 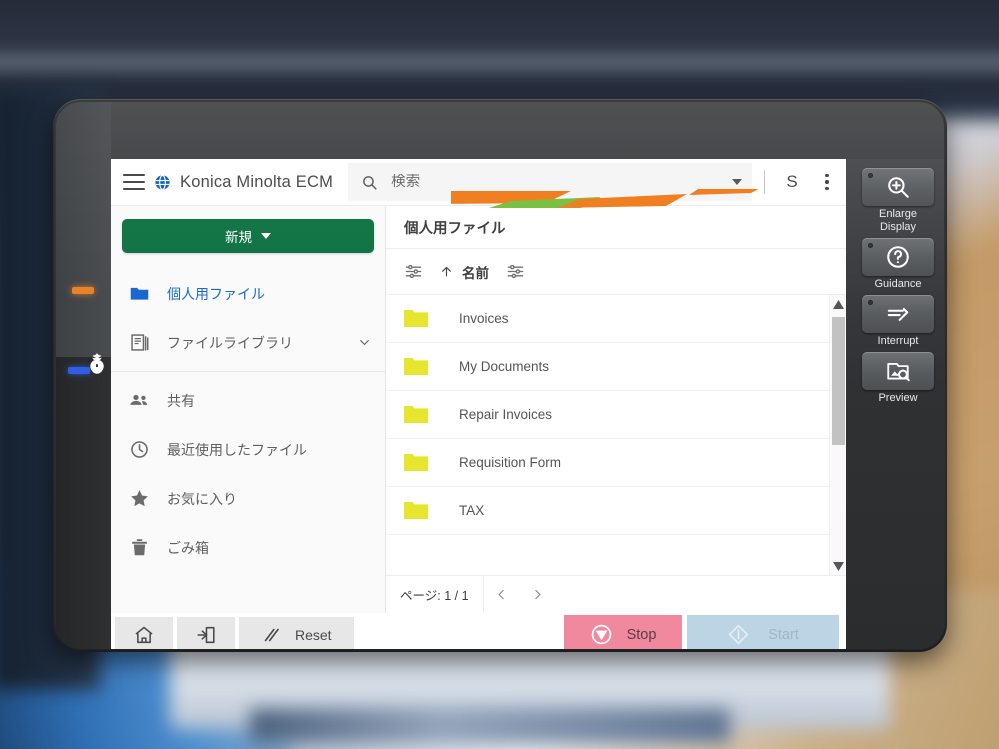 What do you see at coordinates (607, 511) in the screenshot?
I see `table-row: TAX` at bounding box center [607, 511].